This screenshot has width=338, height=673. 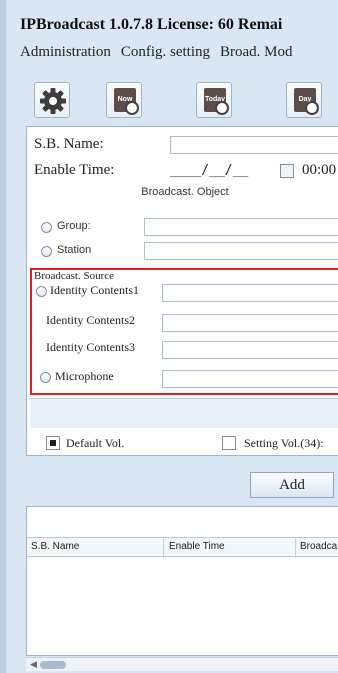 What do you see at coordinates (53, 665) in the screenshot?
I see `scroll-thumb` at bounding box center [53, 665].